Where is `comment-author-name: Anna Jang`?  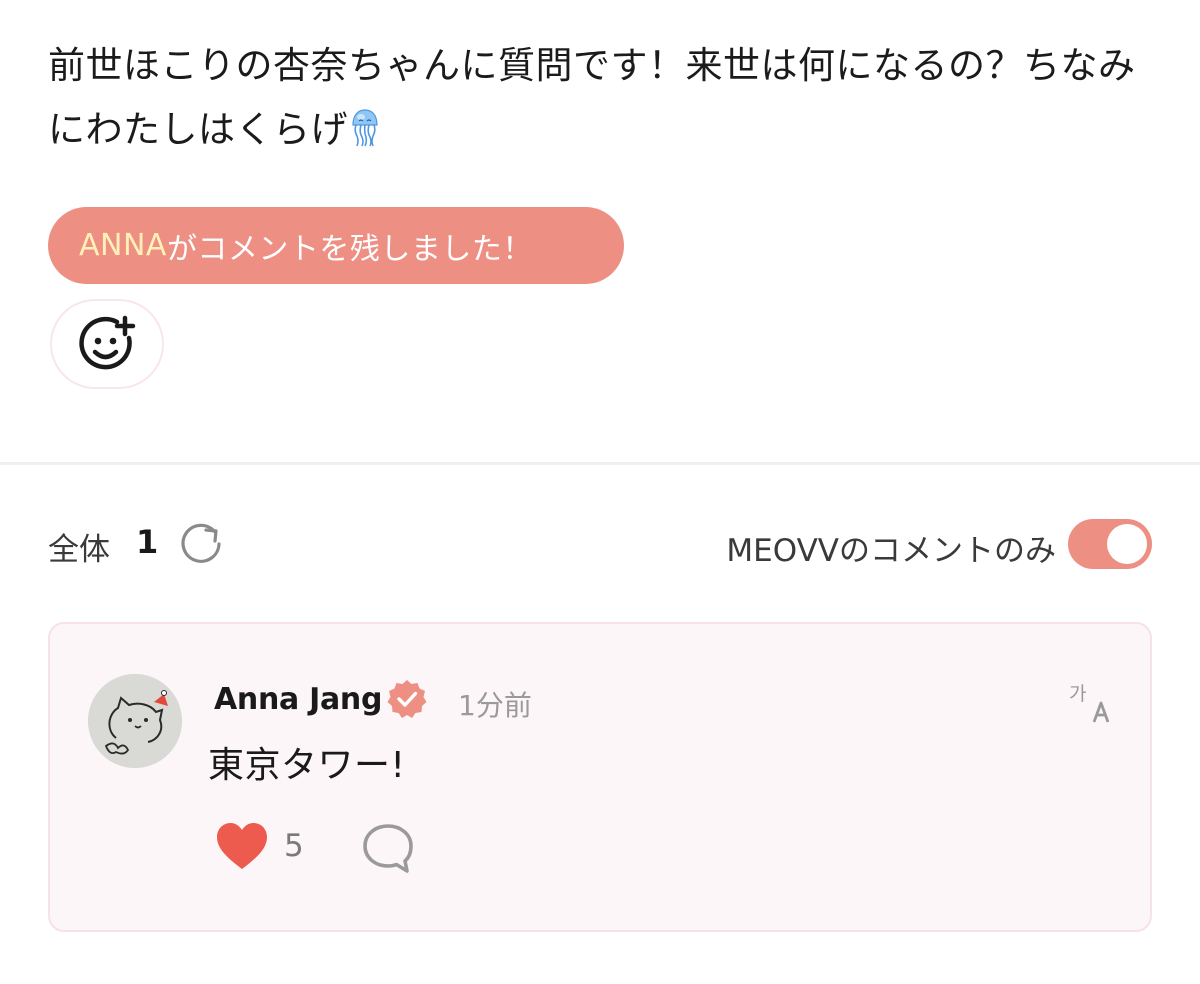 comment-author-name: Anna Jang is located at coordinates (298, 699).